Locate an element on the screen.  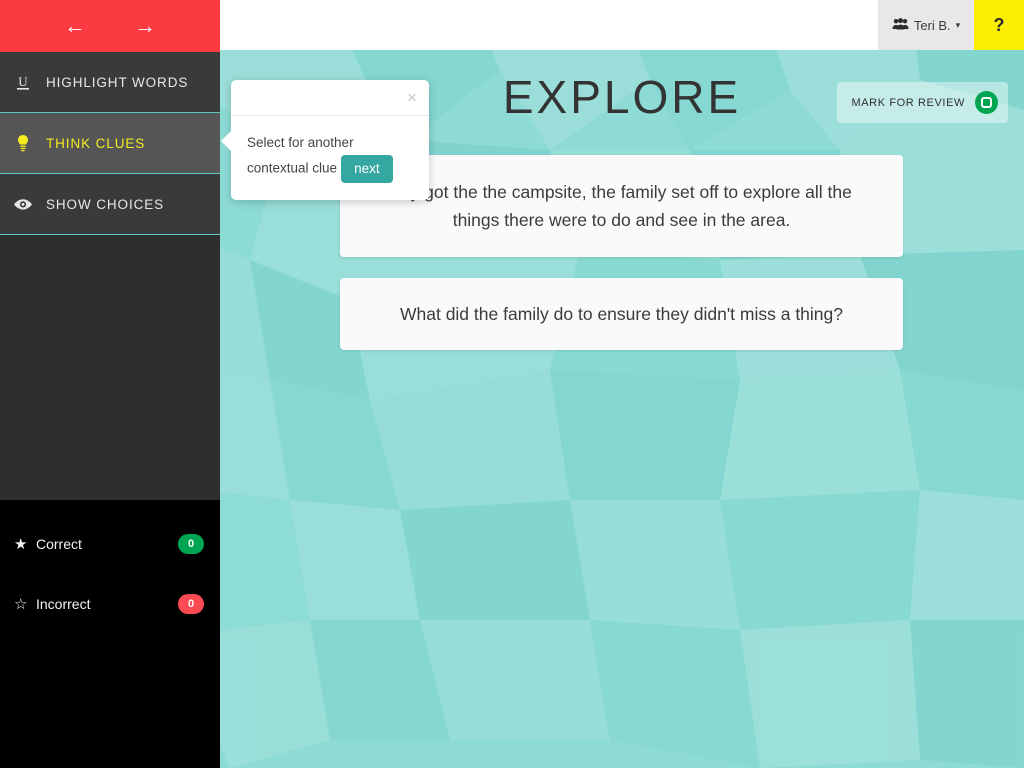
user-dropdown: Teri B. ▾ is located at coordinates (926, 25).